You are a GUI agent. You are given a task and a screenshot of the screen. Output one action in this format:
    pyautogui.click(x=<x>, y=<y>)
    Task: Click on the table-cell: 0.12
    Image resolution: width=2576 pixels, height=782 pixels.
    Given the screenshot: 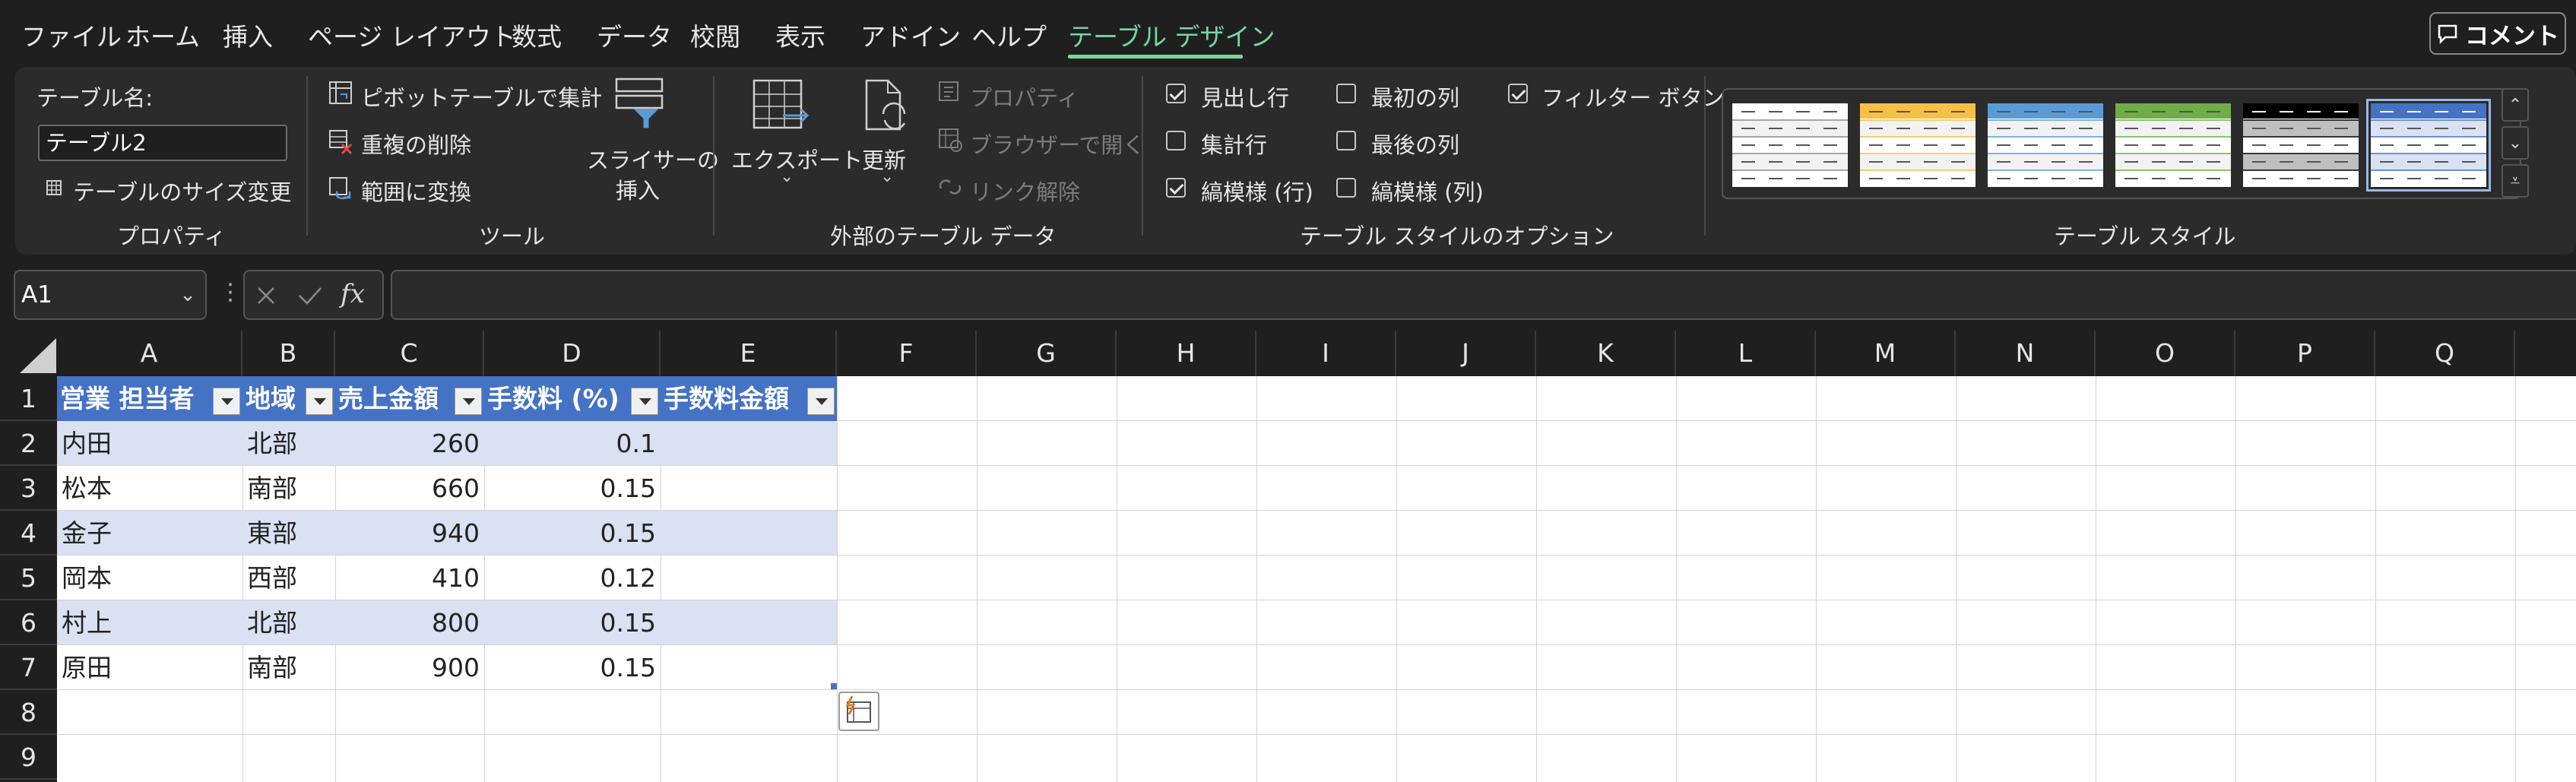 What is the action you would take?
    pyautogui.click(x=572, y=578)
    